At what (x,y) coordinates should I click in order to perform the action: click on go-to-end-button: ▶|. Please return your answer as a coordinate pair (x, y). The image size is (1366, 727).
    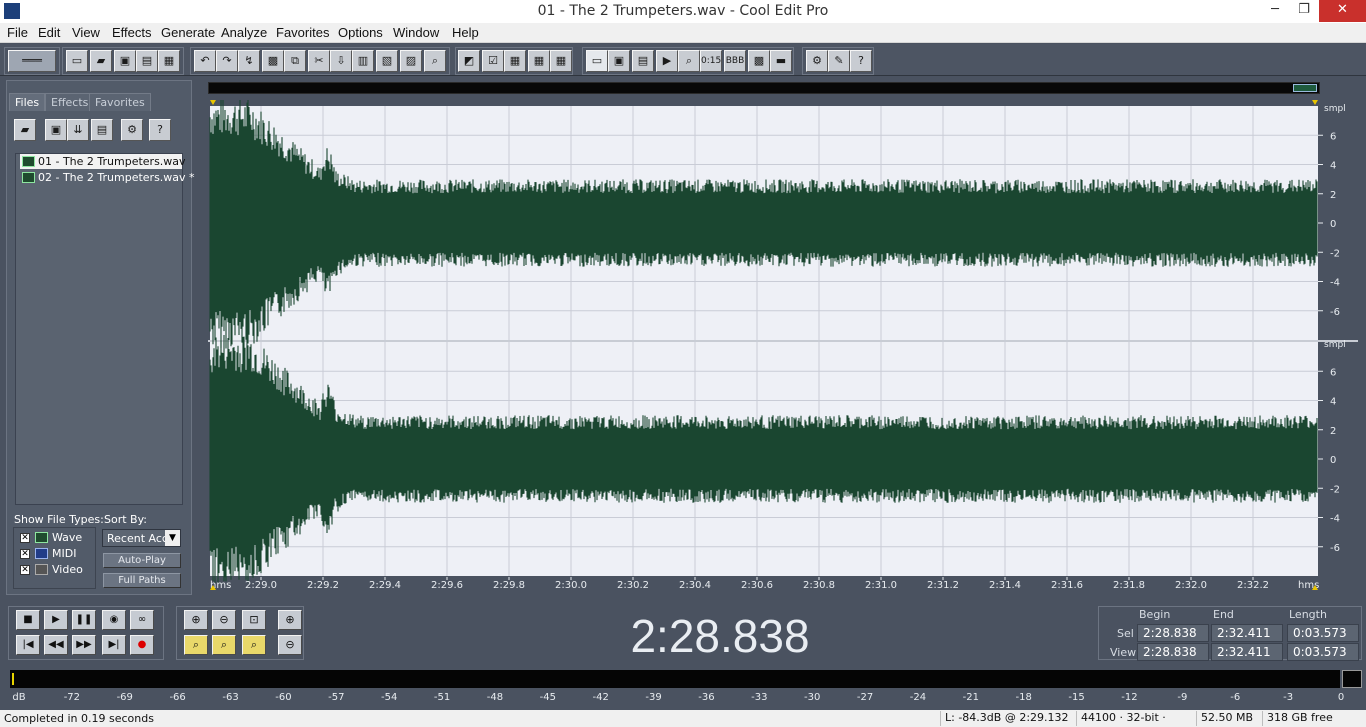
    Looking at the image, I should click on (114, 645).